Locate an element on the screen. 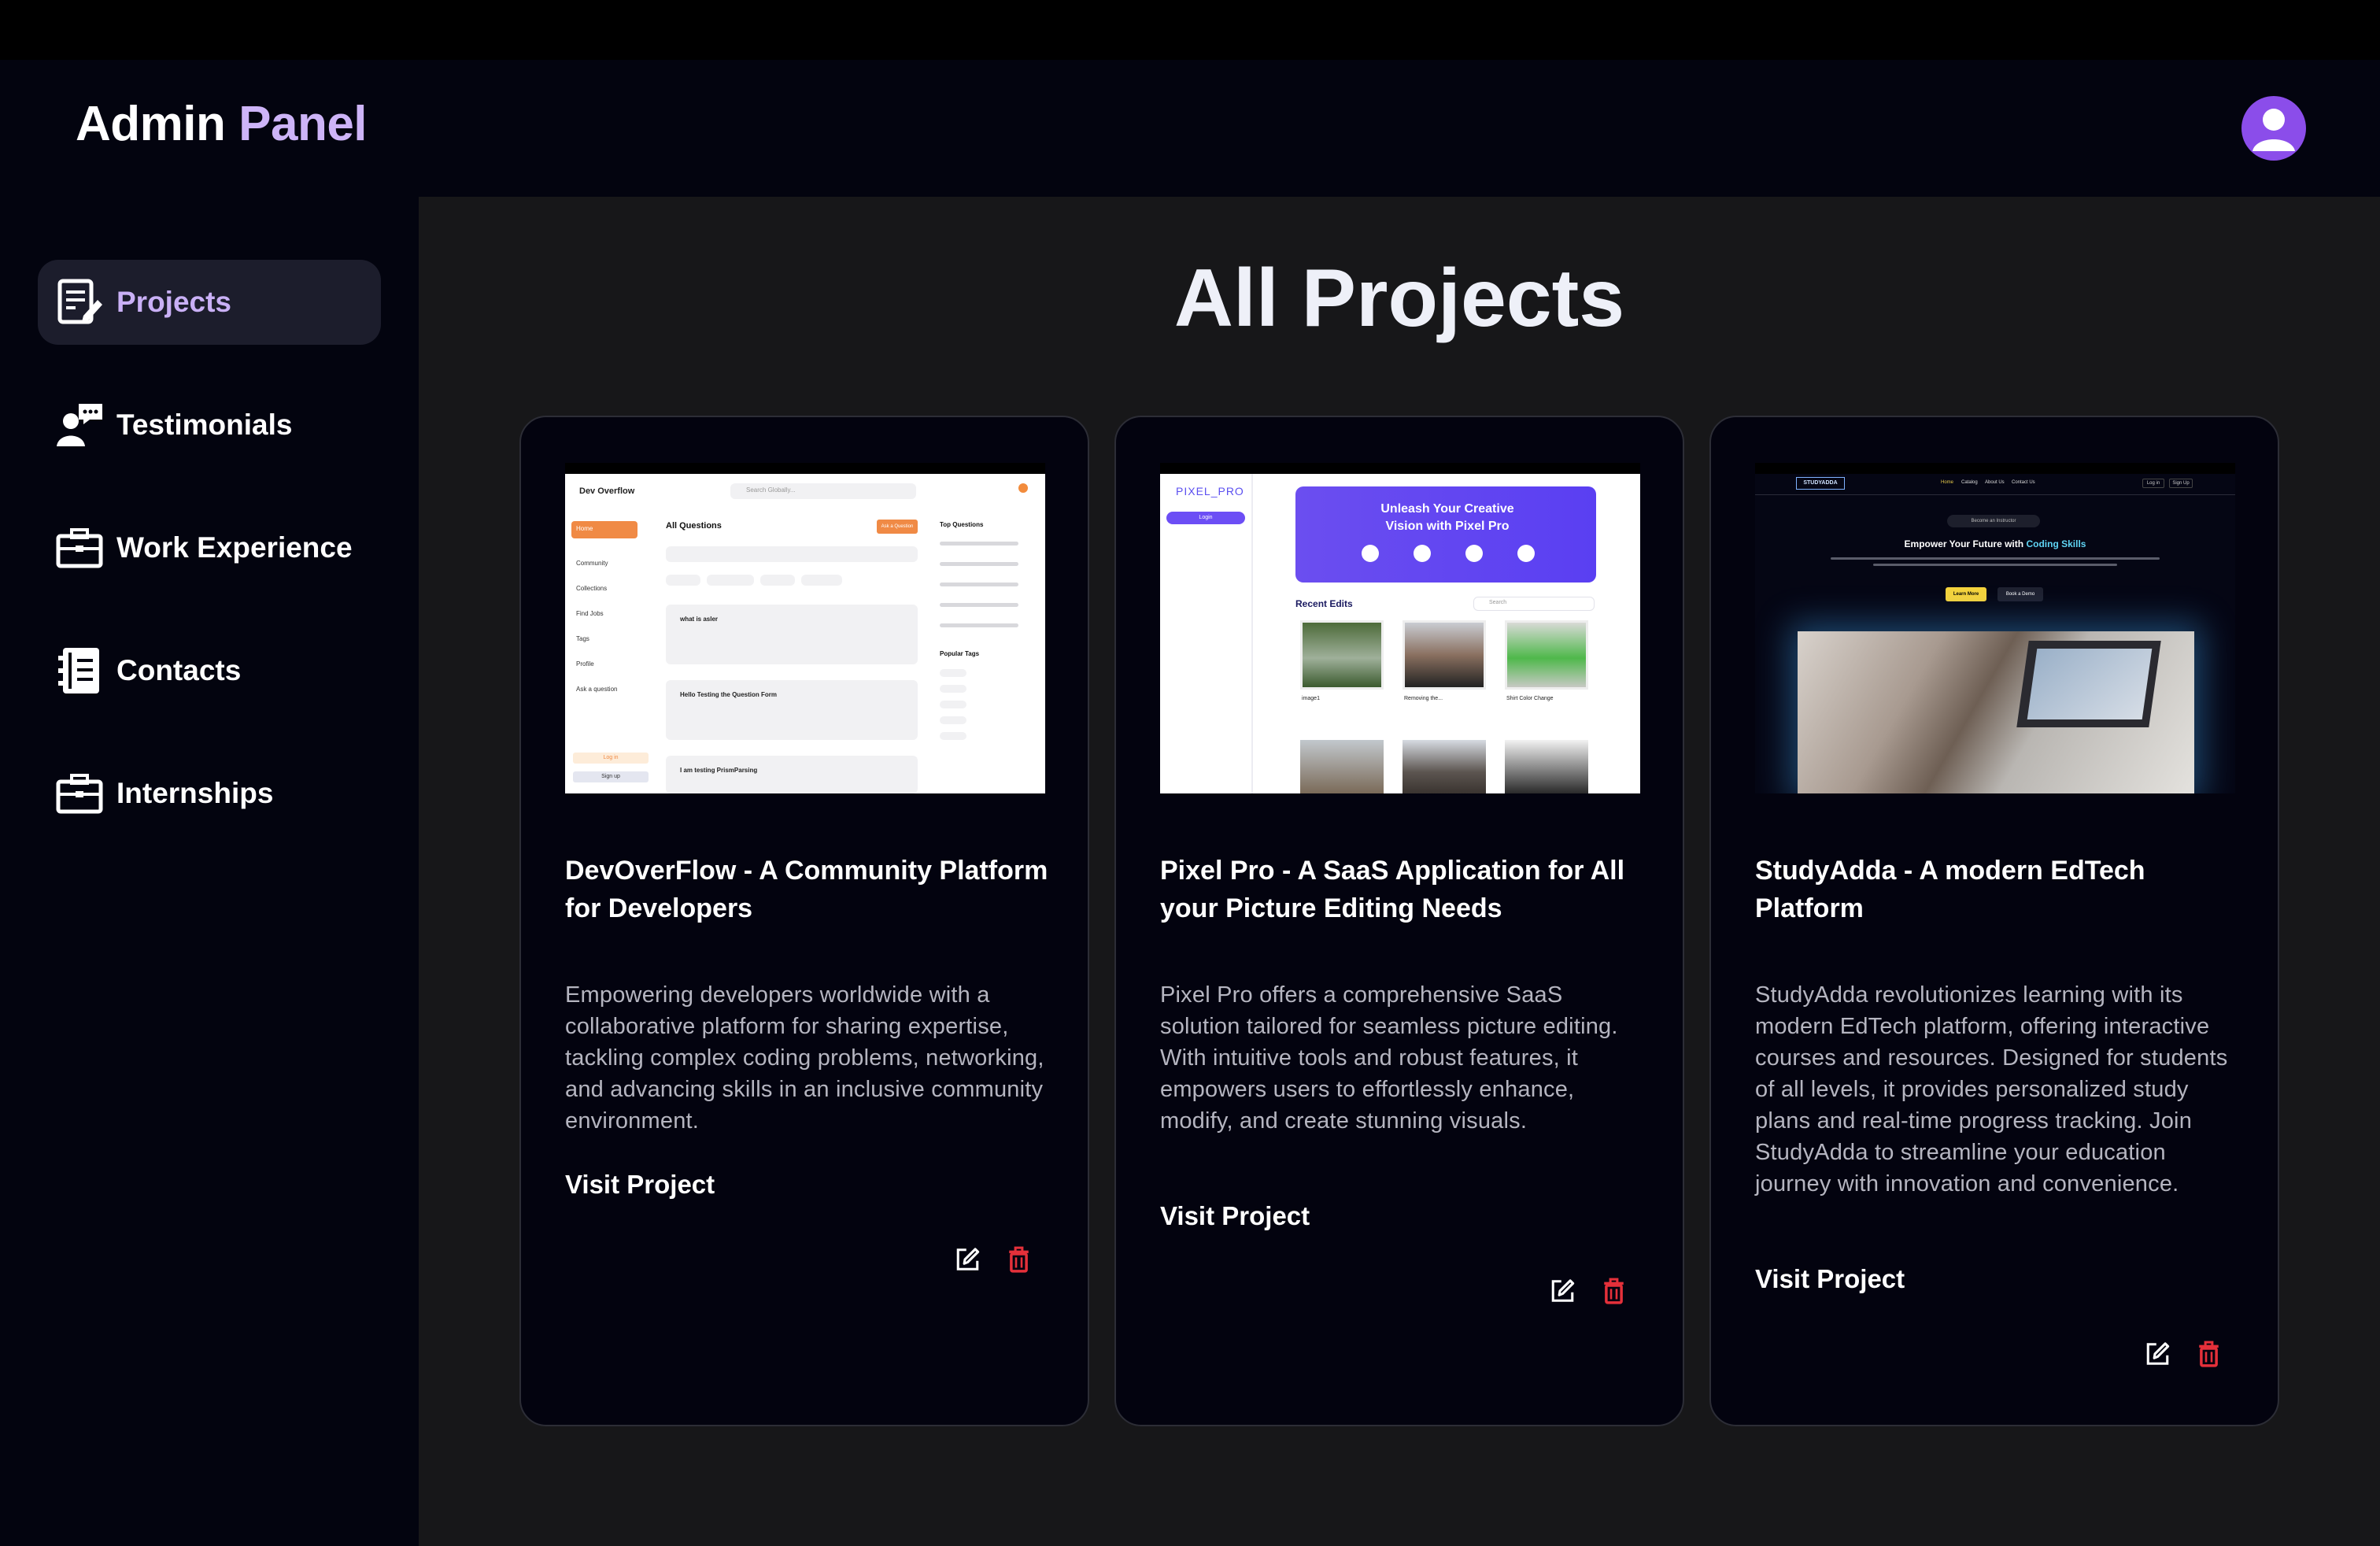 This screenshot has width=2380, height=1546. user-icon is located at coordinates (2273, 130).